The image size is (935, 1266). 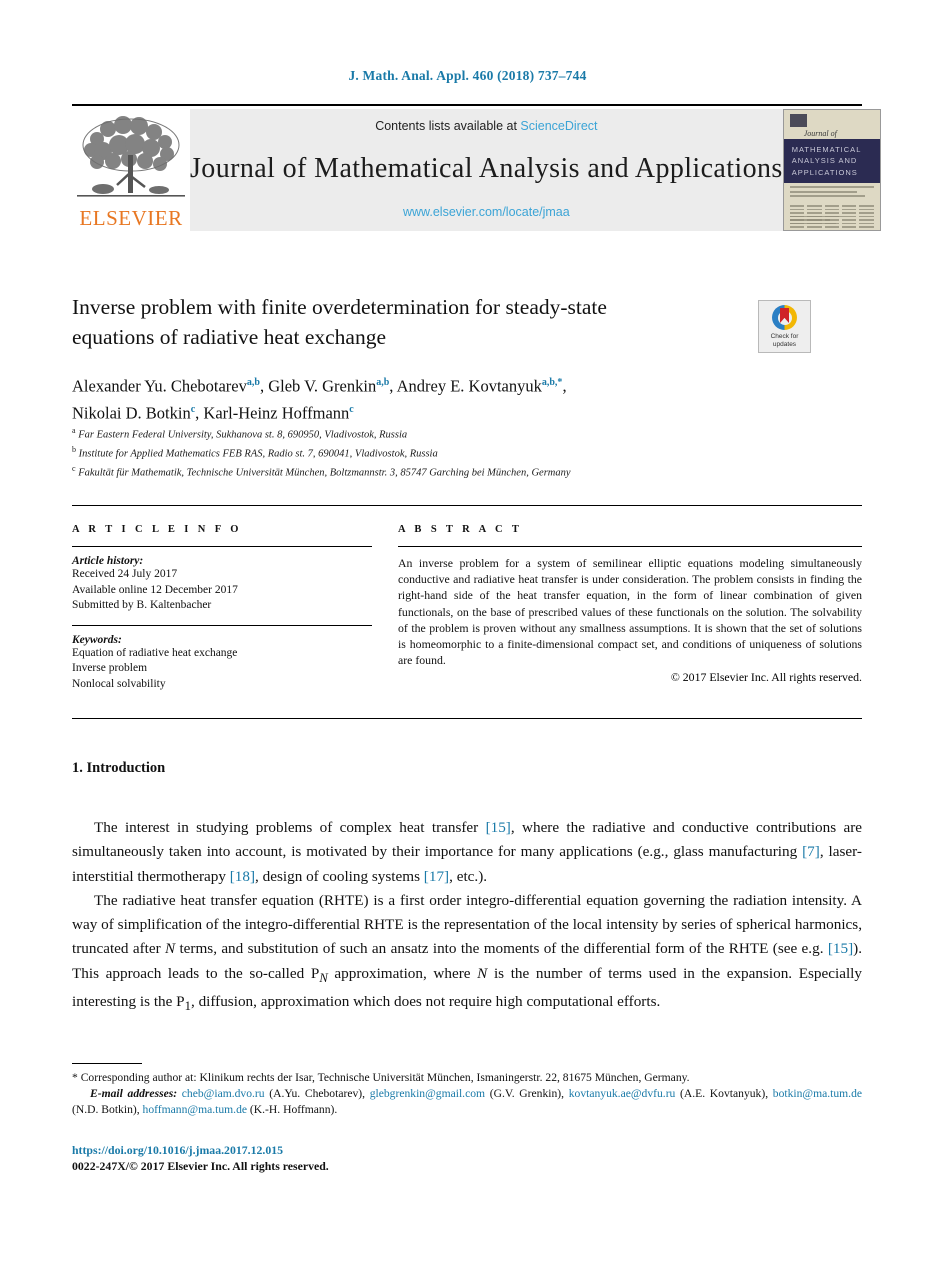 What do you see at coordinates (525, 1094) in the screenshot?
I see `email-owner: (G.V. Grenkin)` at bounding box center [525, 1094].